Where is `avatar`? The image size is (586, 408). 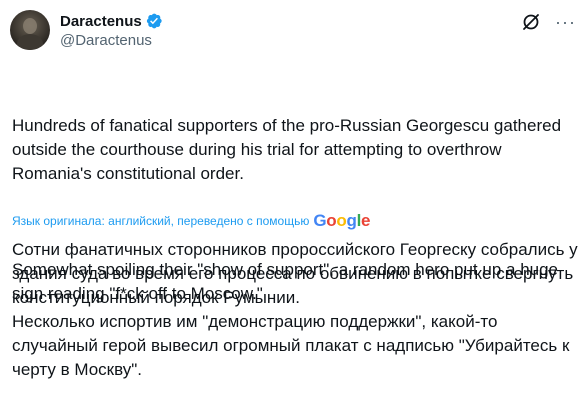
avatar is located at coordinates (30, 30).